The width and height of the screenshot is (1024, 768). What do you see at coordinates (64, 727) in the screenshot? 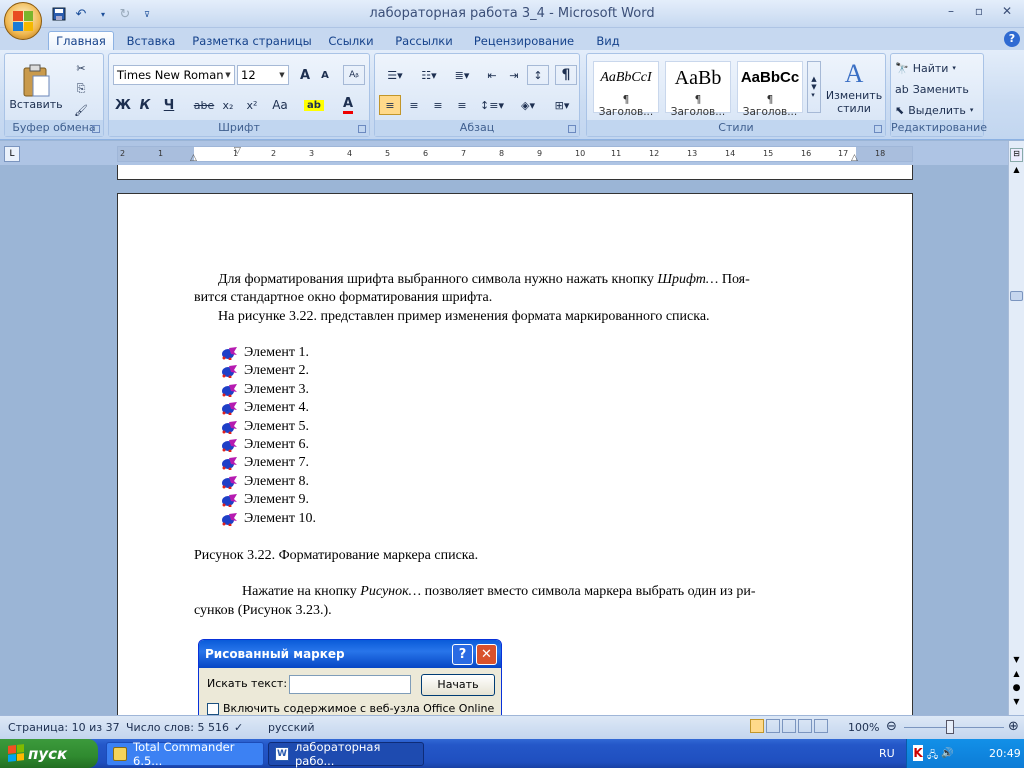
I see `page-indicator: Страница: 10 из 37` at bounding box center [64, 727].